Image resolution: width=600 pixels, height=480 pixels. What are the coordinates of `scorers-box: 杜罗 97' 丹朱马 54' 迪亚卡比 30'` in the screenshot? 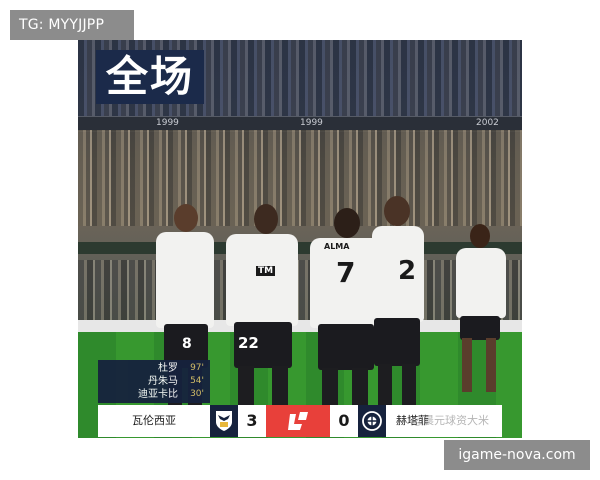 It's located at (154, 381).